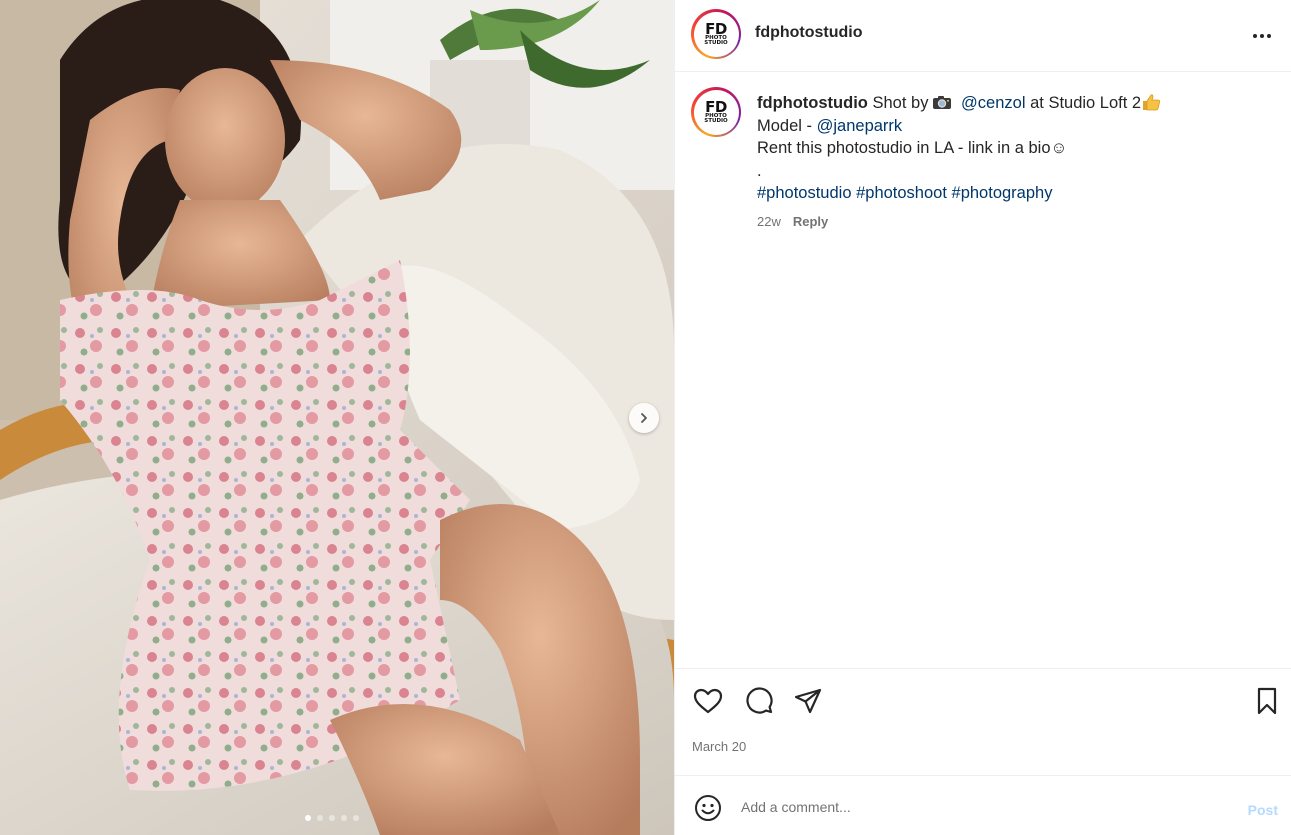 Image resolution: width=1291 pixels, height=835 pixels. I want to click on share-button, so click(808, 701).